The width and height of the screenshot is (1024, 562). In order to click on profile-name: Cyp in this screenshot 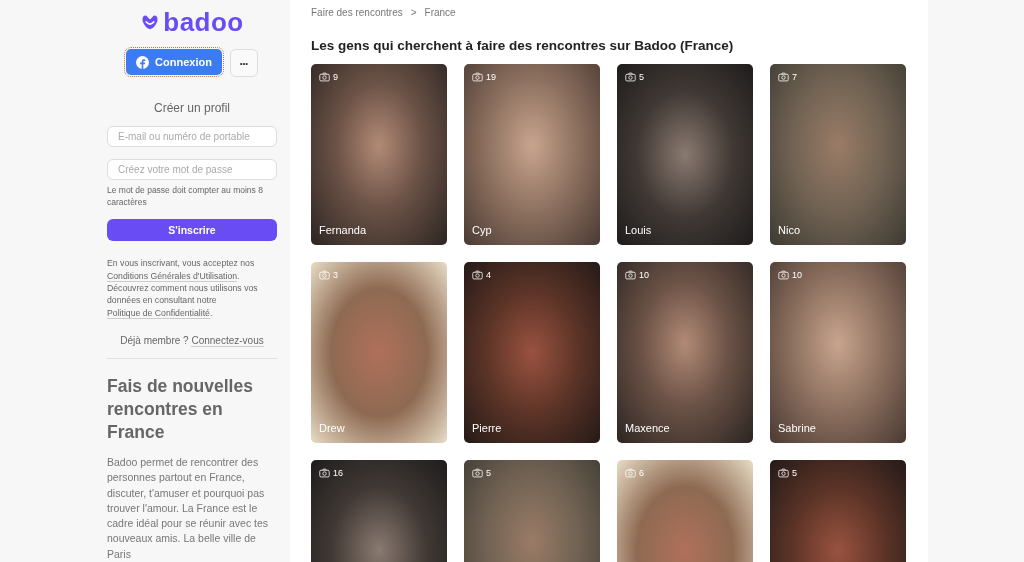, I will do `click(482, 230)`.